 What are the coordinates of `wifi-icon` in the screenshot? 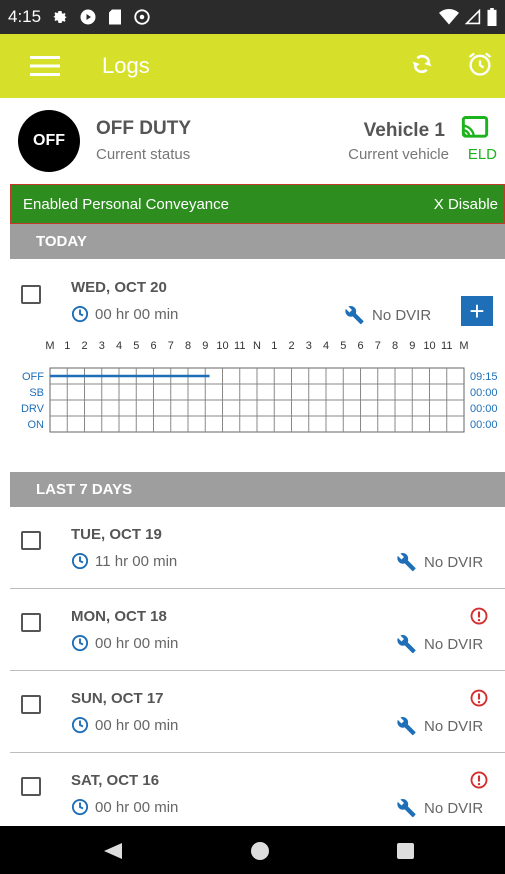 It's located at (449, 17).